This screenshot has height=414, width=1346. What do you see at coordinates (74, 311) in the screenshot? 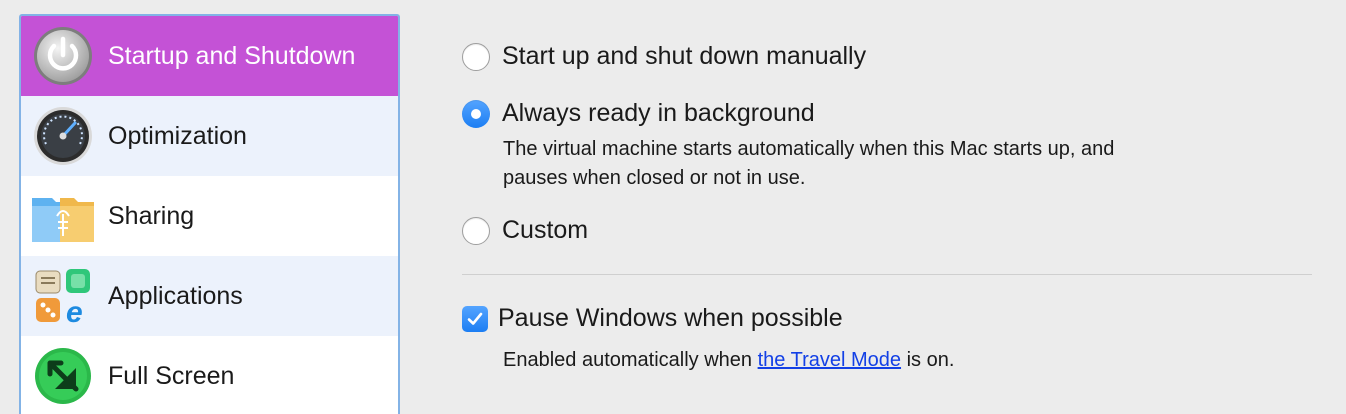
I see `svg-text: e` at bounding box center [74, 311].